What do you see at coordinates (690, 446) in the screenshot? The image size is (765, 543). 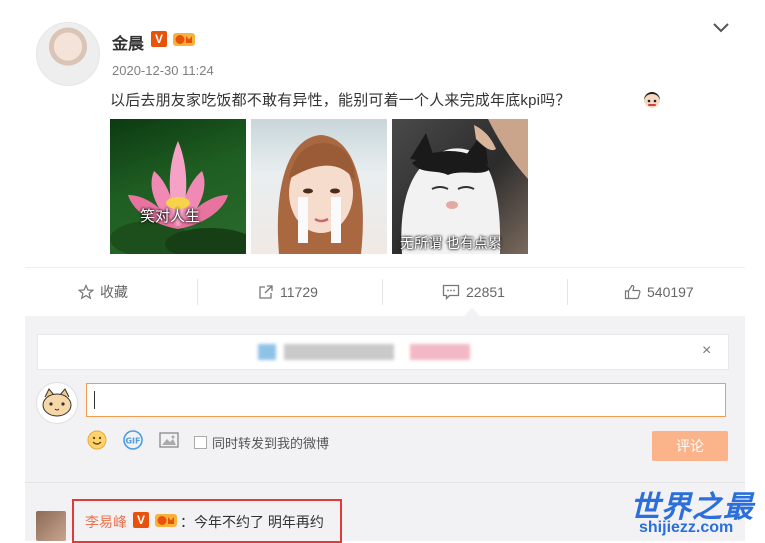 I see `submit-comment-button: 评论` at bounding box center [690, 446].